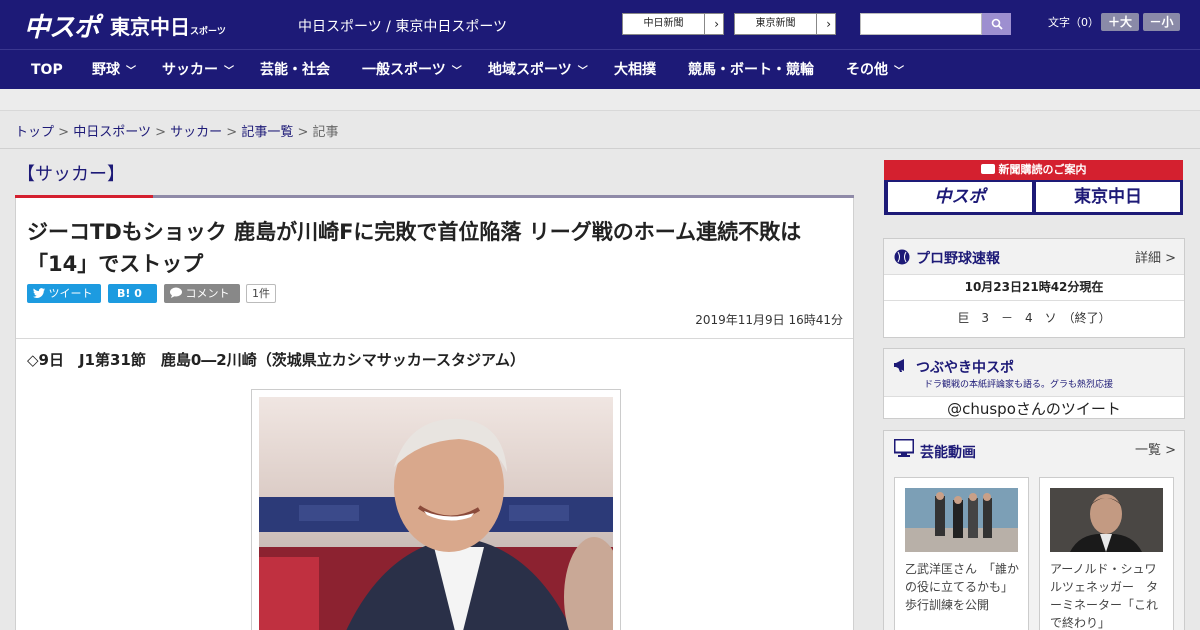 This screenshot has height=630, width=1200. Describe the element at coordinates (664, 24) in the screenshot. I see `chunichi-shimbun-label: 中日新聞` at that location.